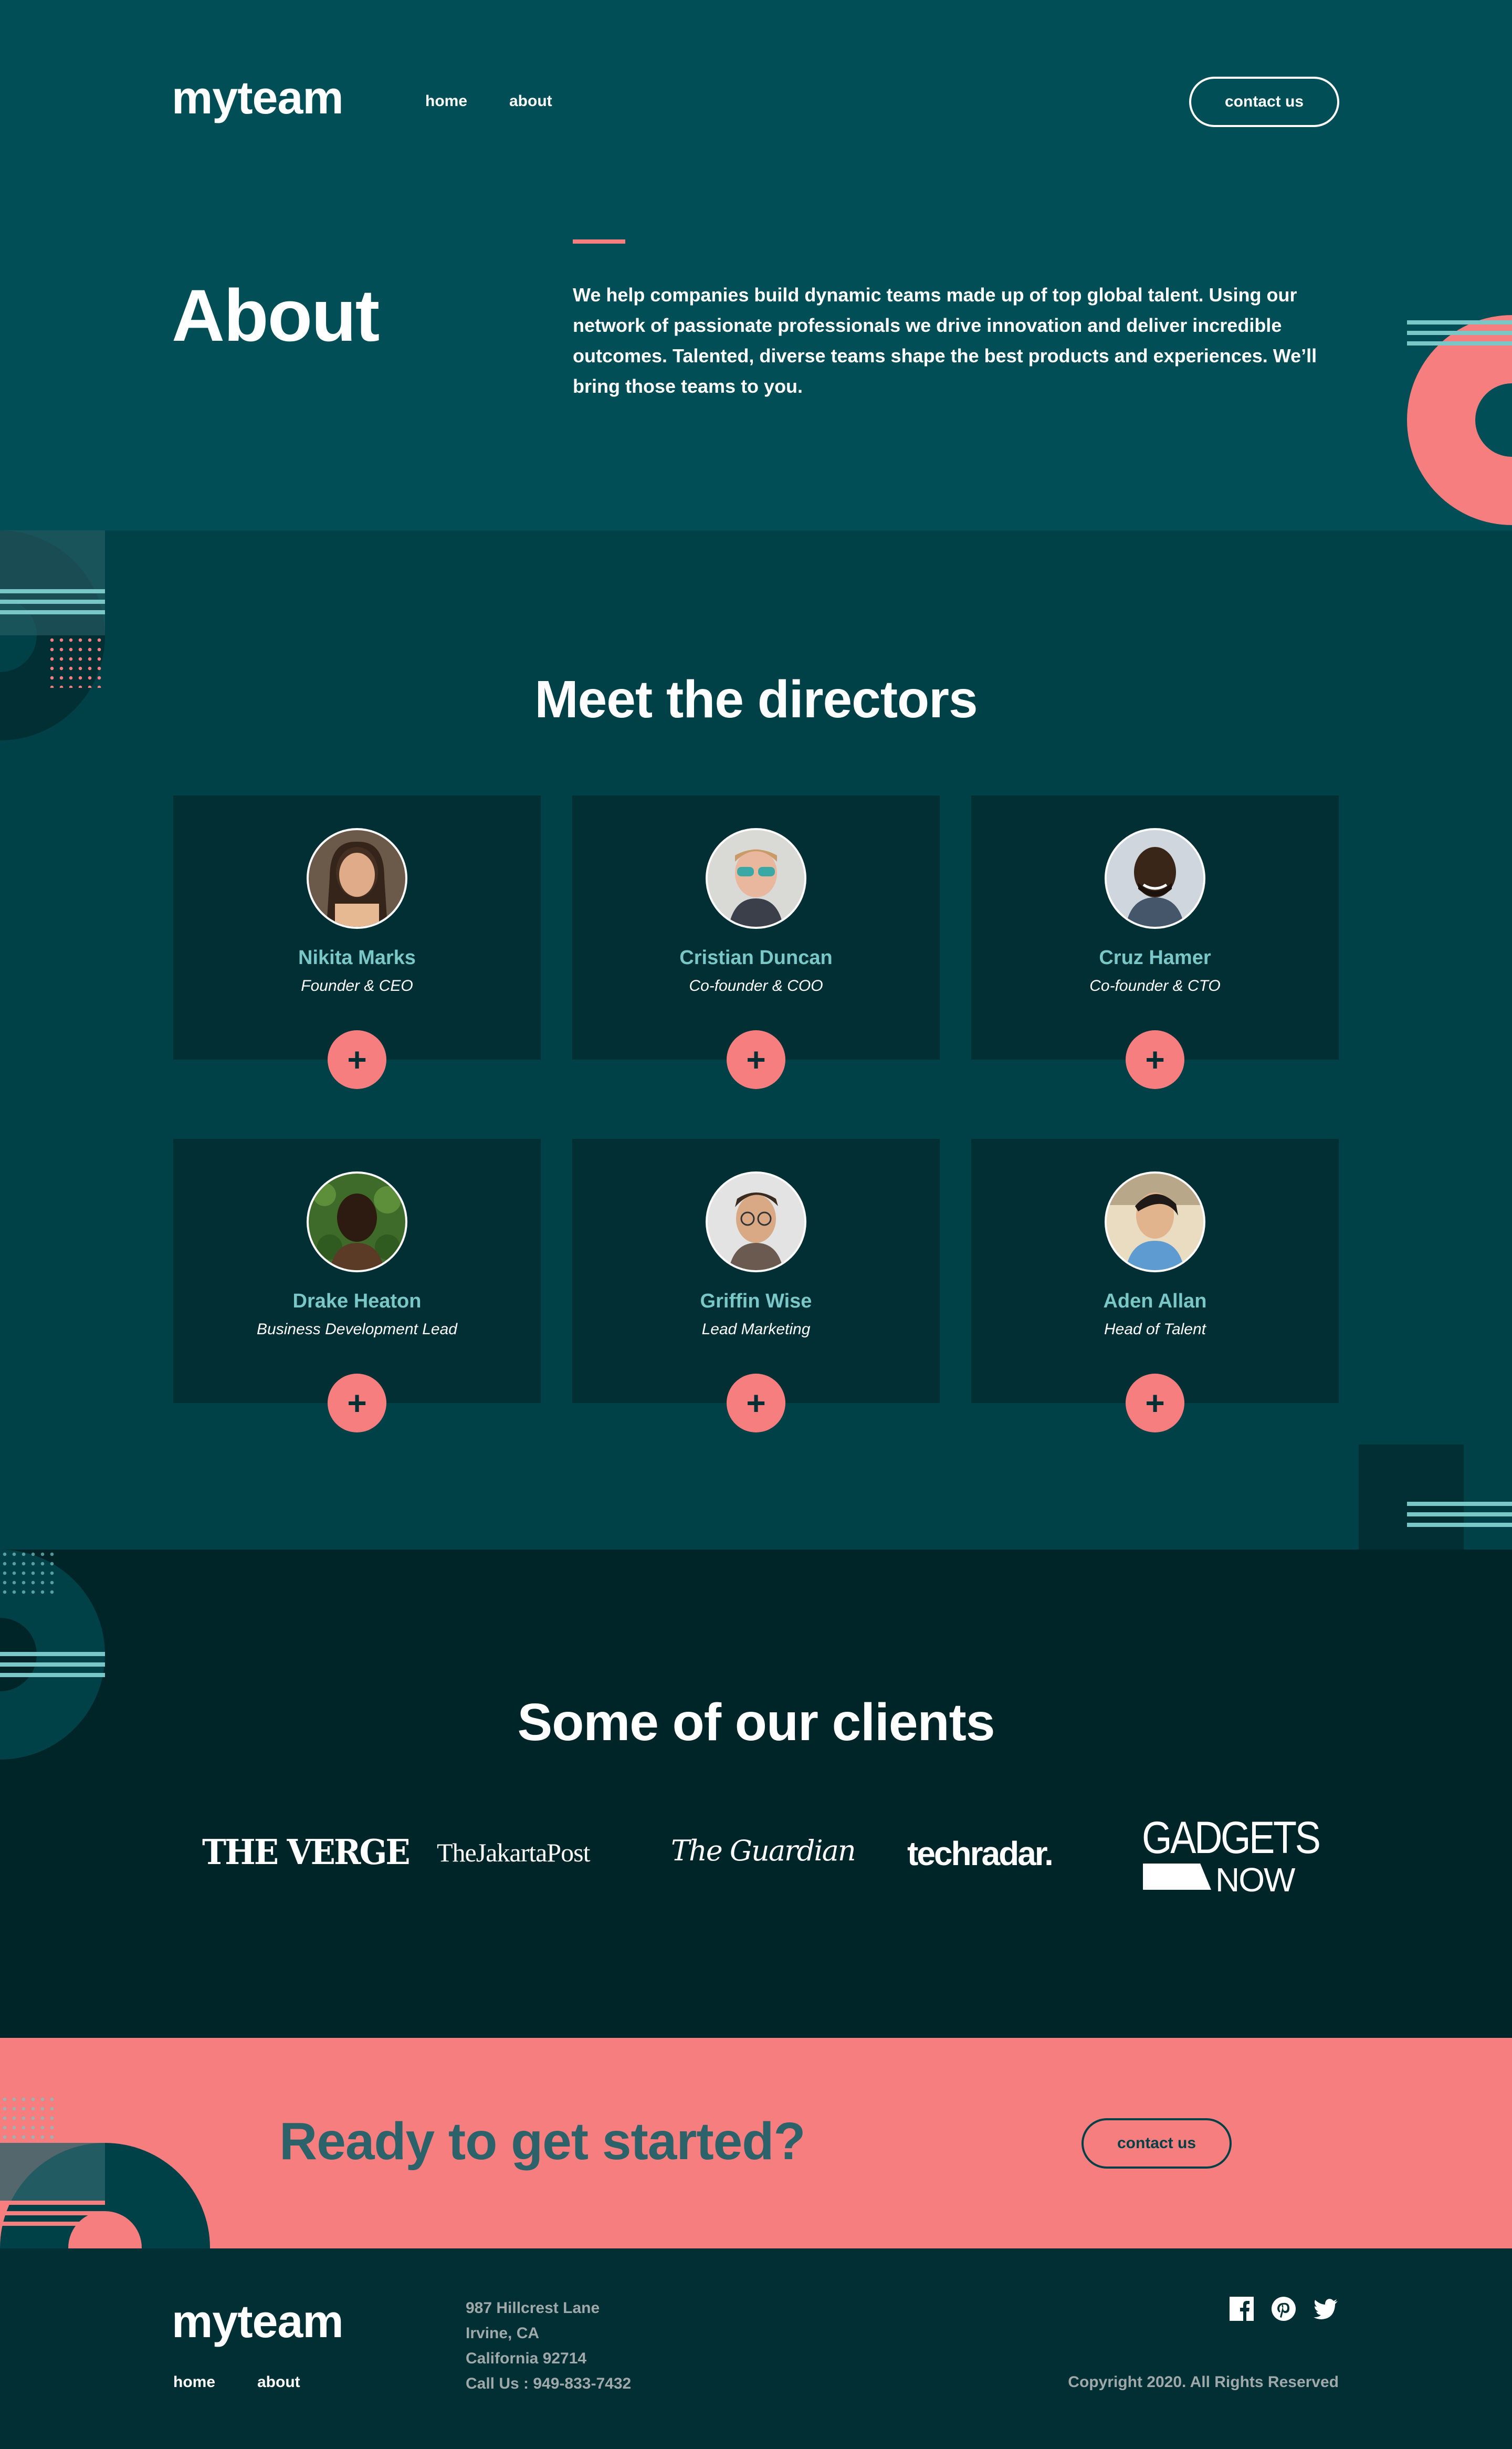 This screenshot has height=2449, width=1512. What do you see at coordinates (446, 101) in the screenshot?
I see `nav-home-link: home` at bounding box center [446, 101].